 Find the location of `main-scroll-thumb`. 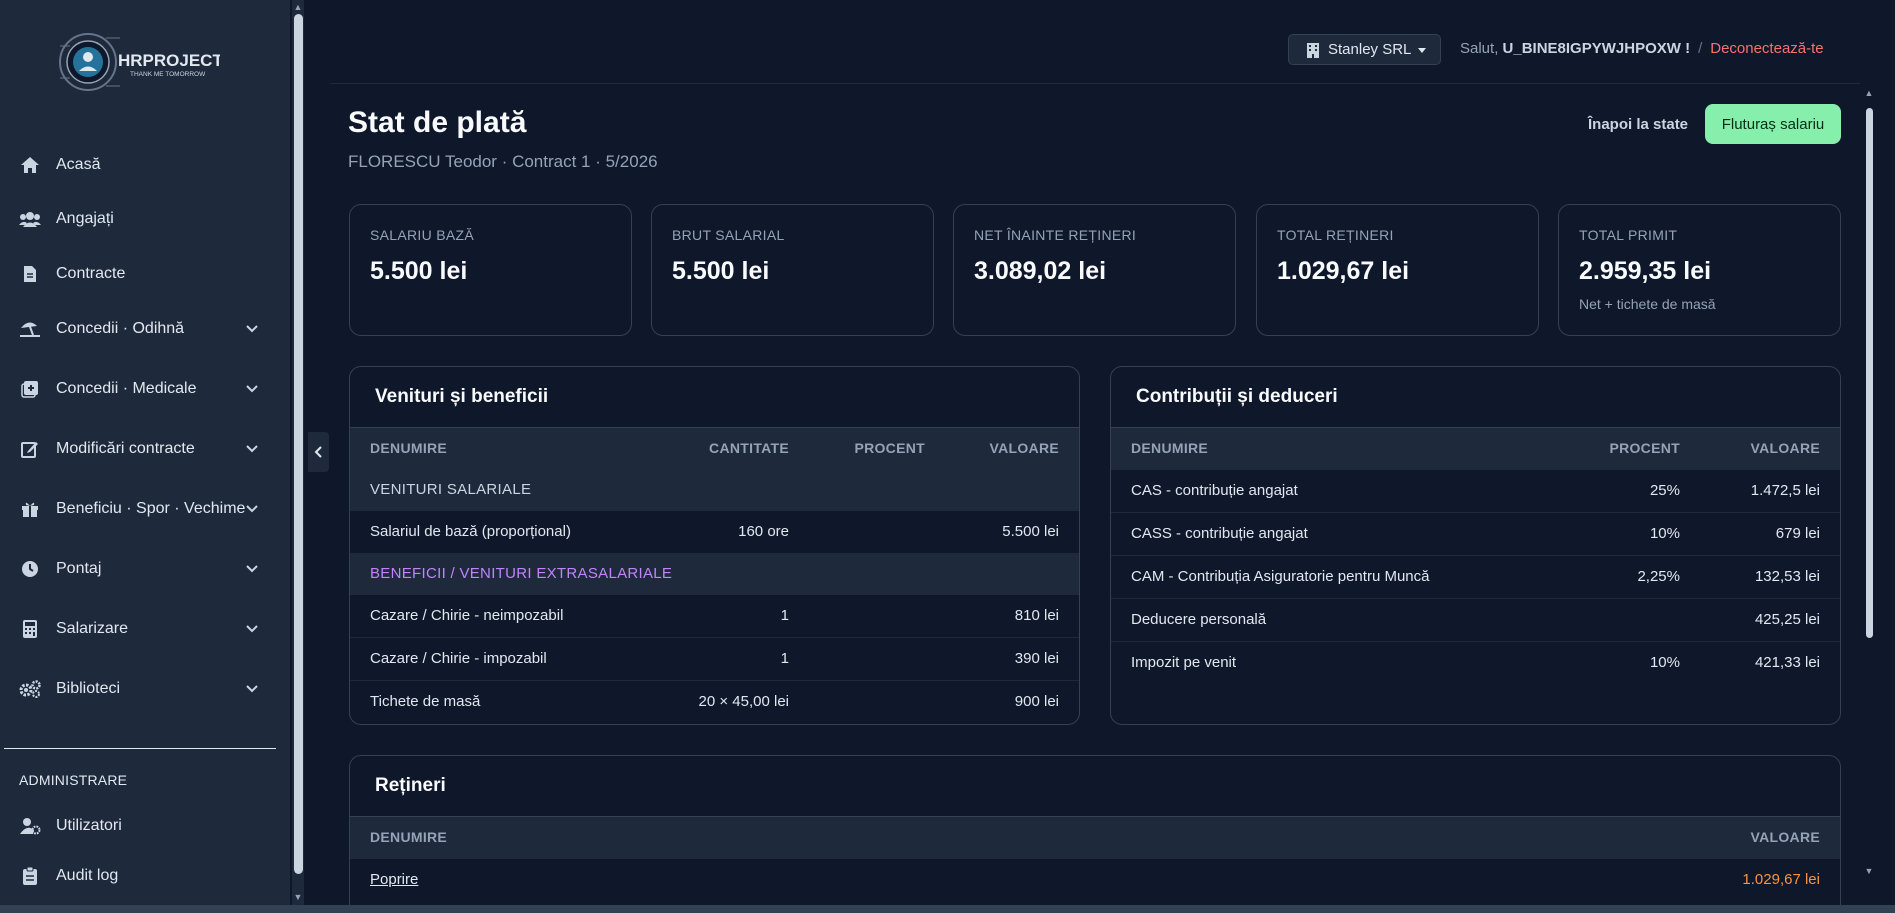

main-scroll-thumb is located at coordinates (1869, 373).